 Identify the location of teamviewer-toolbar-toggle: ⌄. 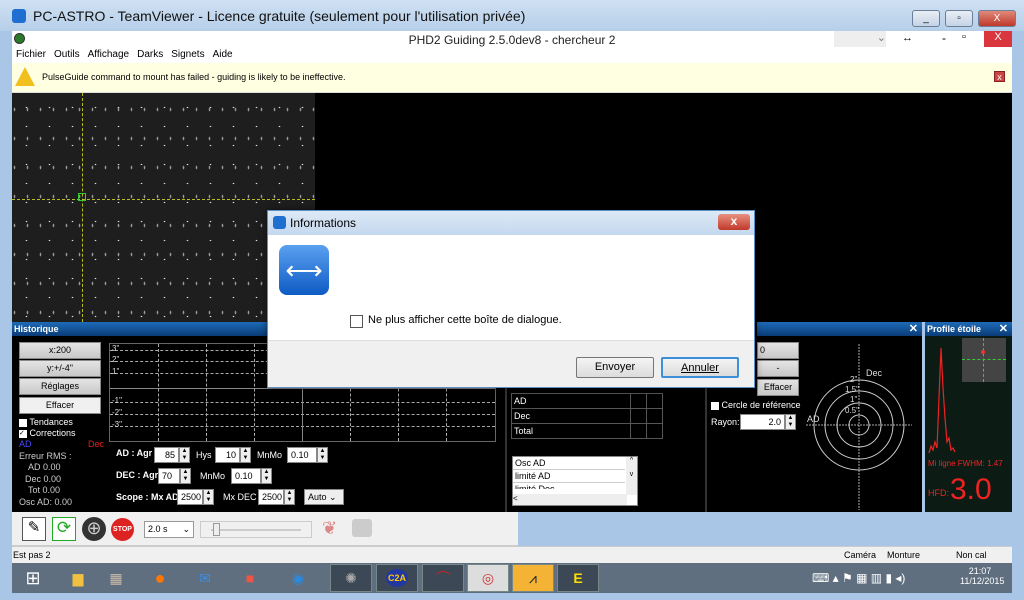
(860, 39).